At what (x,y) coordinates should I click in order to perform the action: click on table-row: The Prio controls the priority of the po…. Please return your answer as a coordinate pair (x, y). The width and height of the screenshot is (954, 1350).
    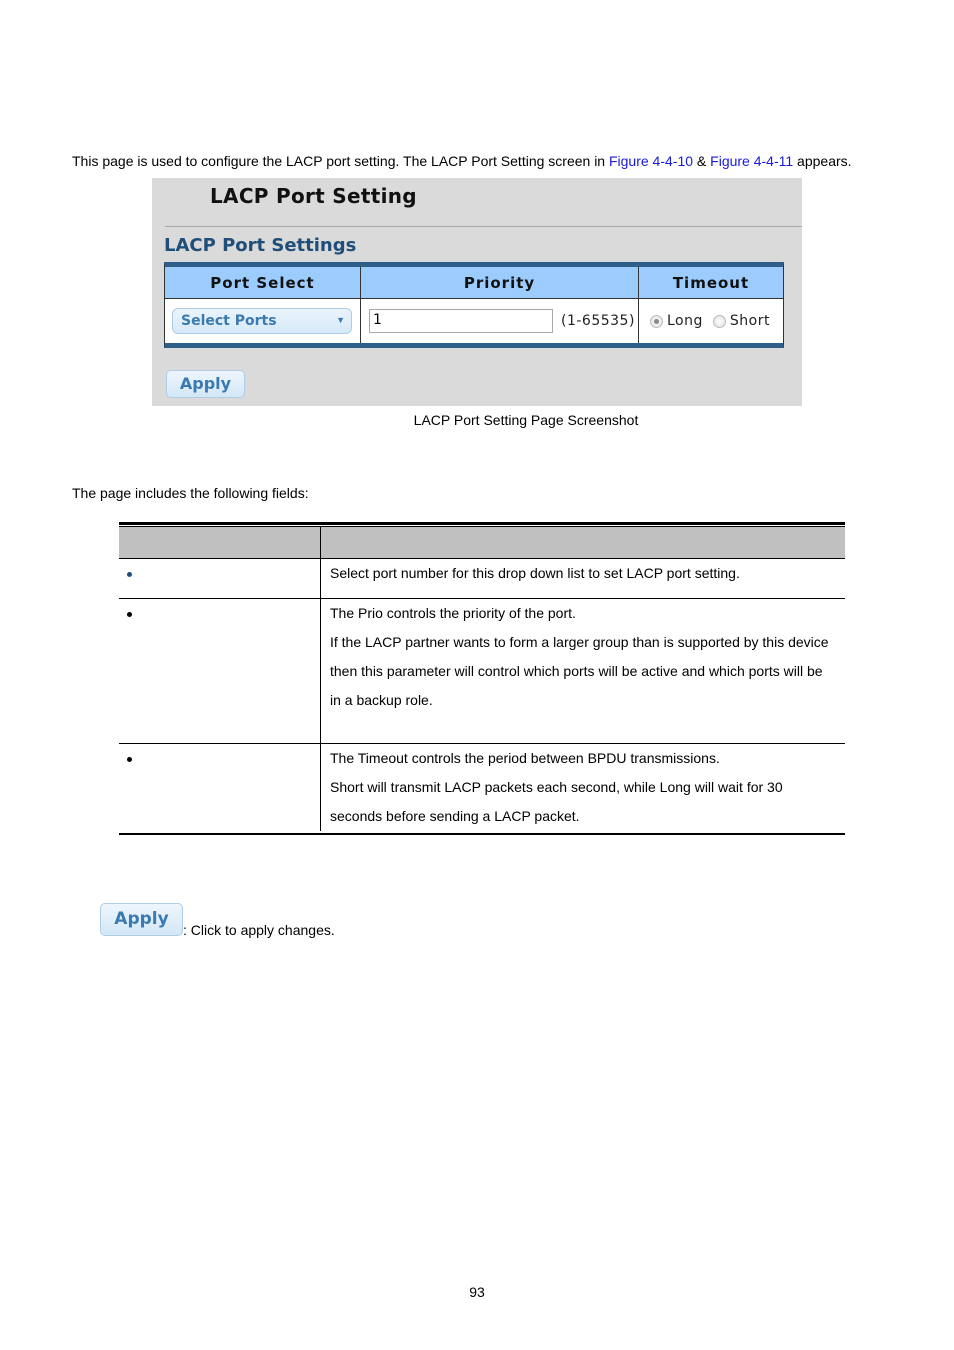
    Looking at the image, I should click on (482, 671).